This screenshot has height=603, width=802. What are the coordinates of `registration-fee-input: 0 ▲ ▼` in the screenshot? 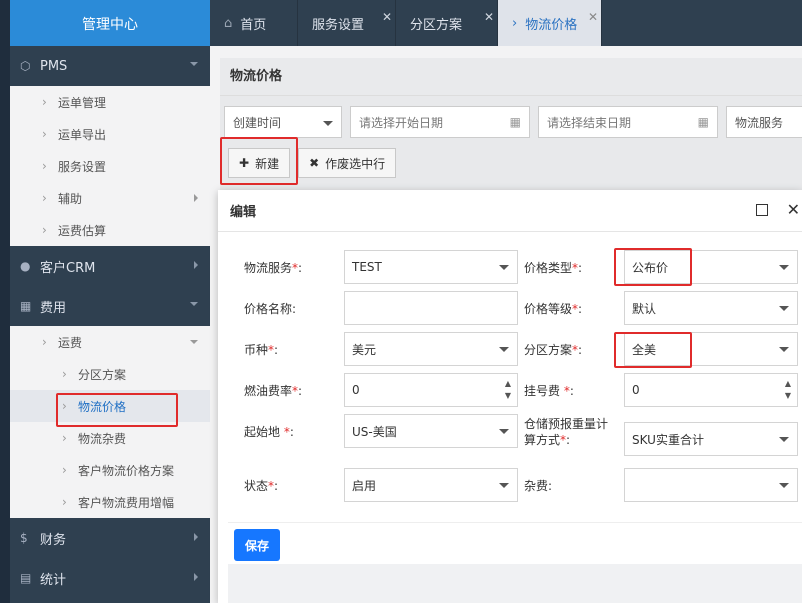 It's located at (711, 390).